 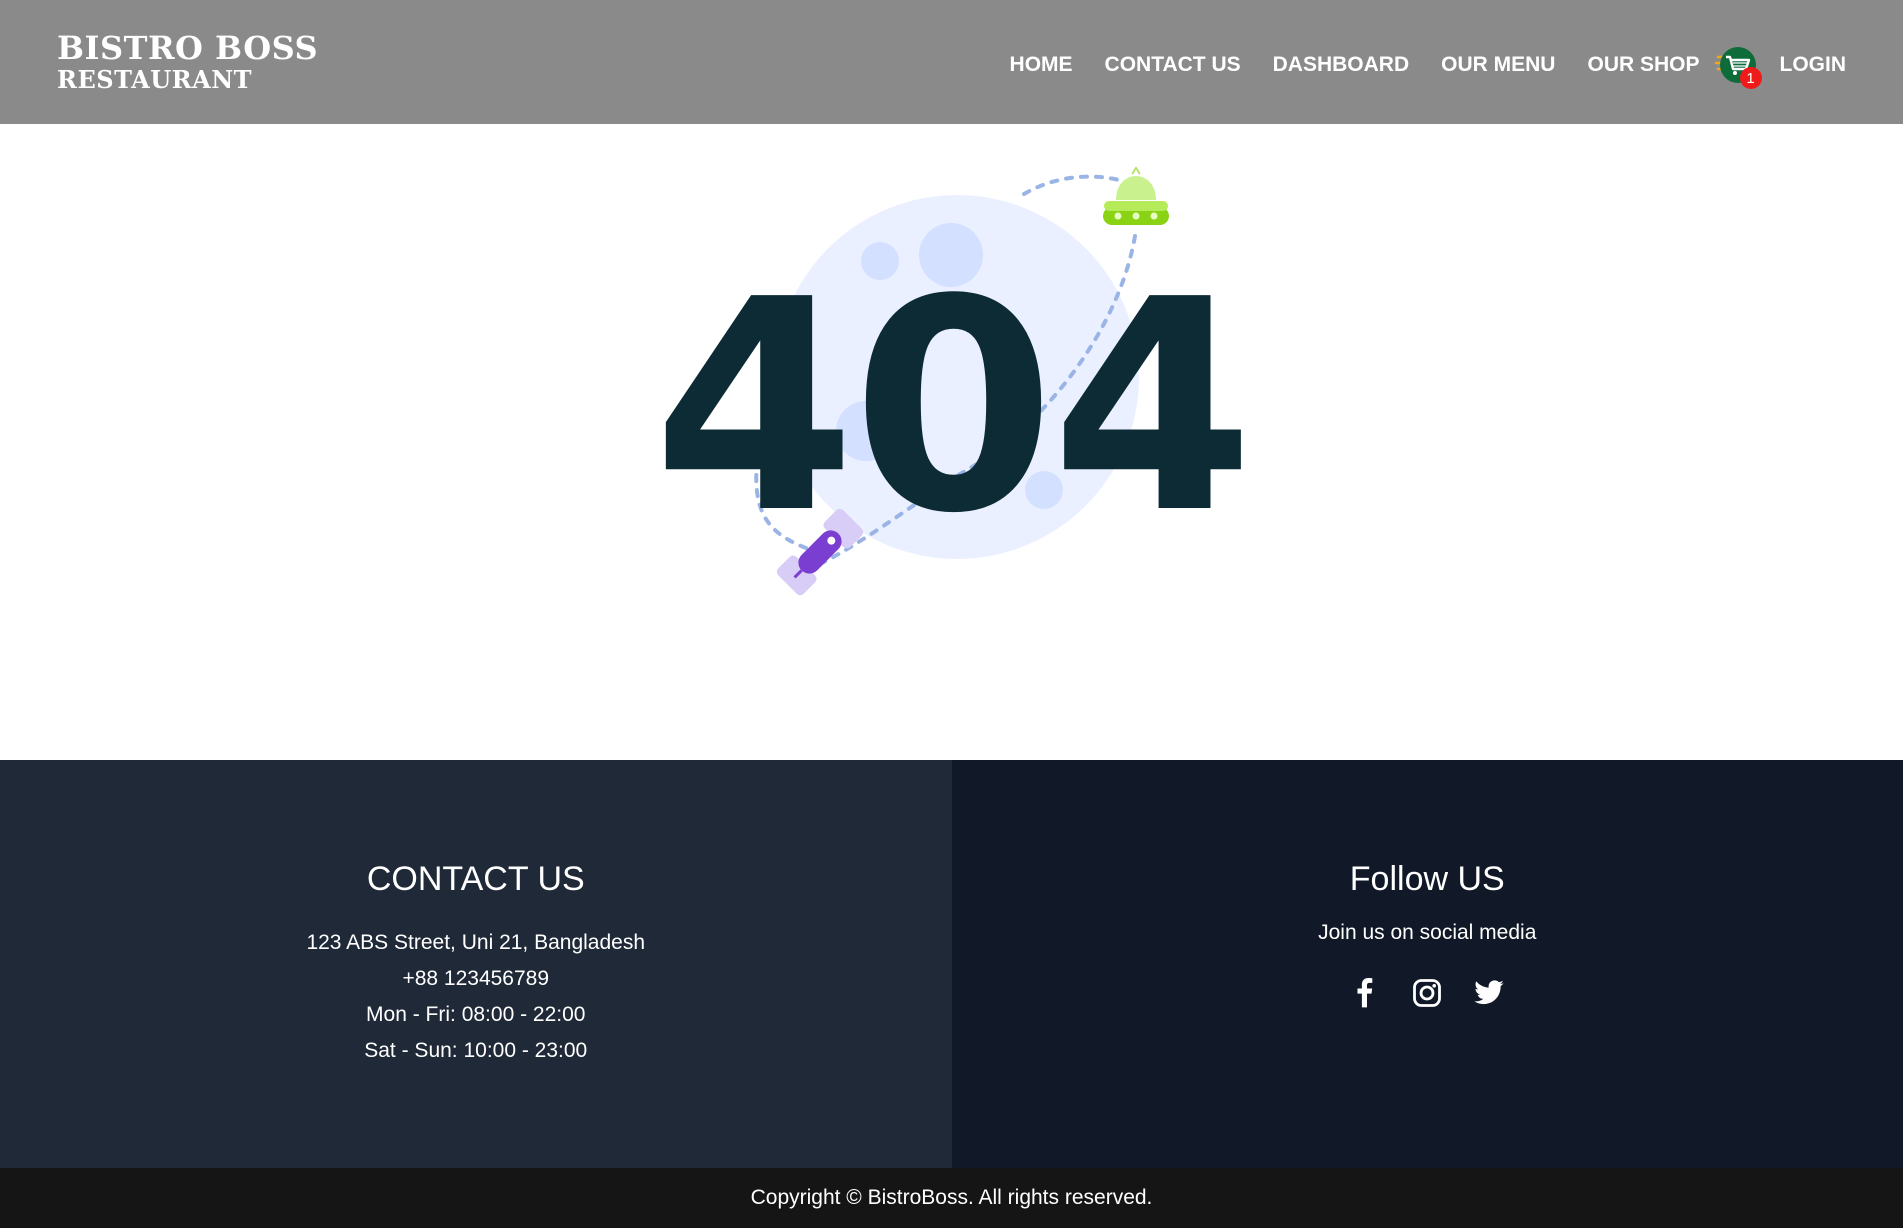 I want to click on cart-button: 1, so click(x=1738, y=66).